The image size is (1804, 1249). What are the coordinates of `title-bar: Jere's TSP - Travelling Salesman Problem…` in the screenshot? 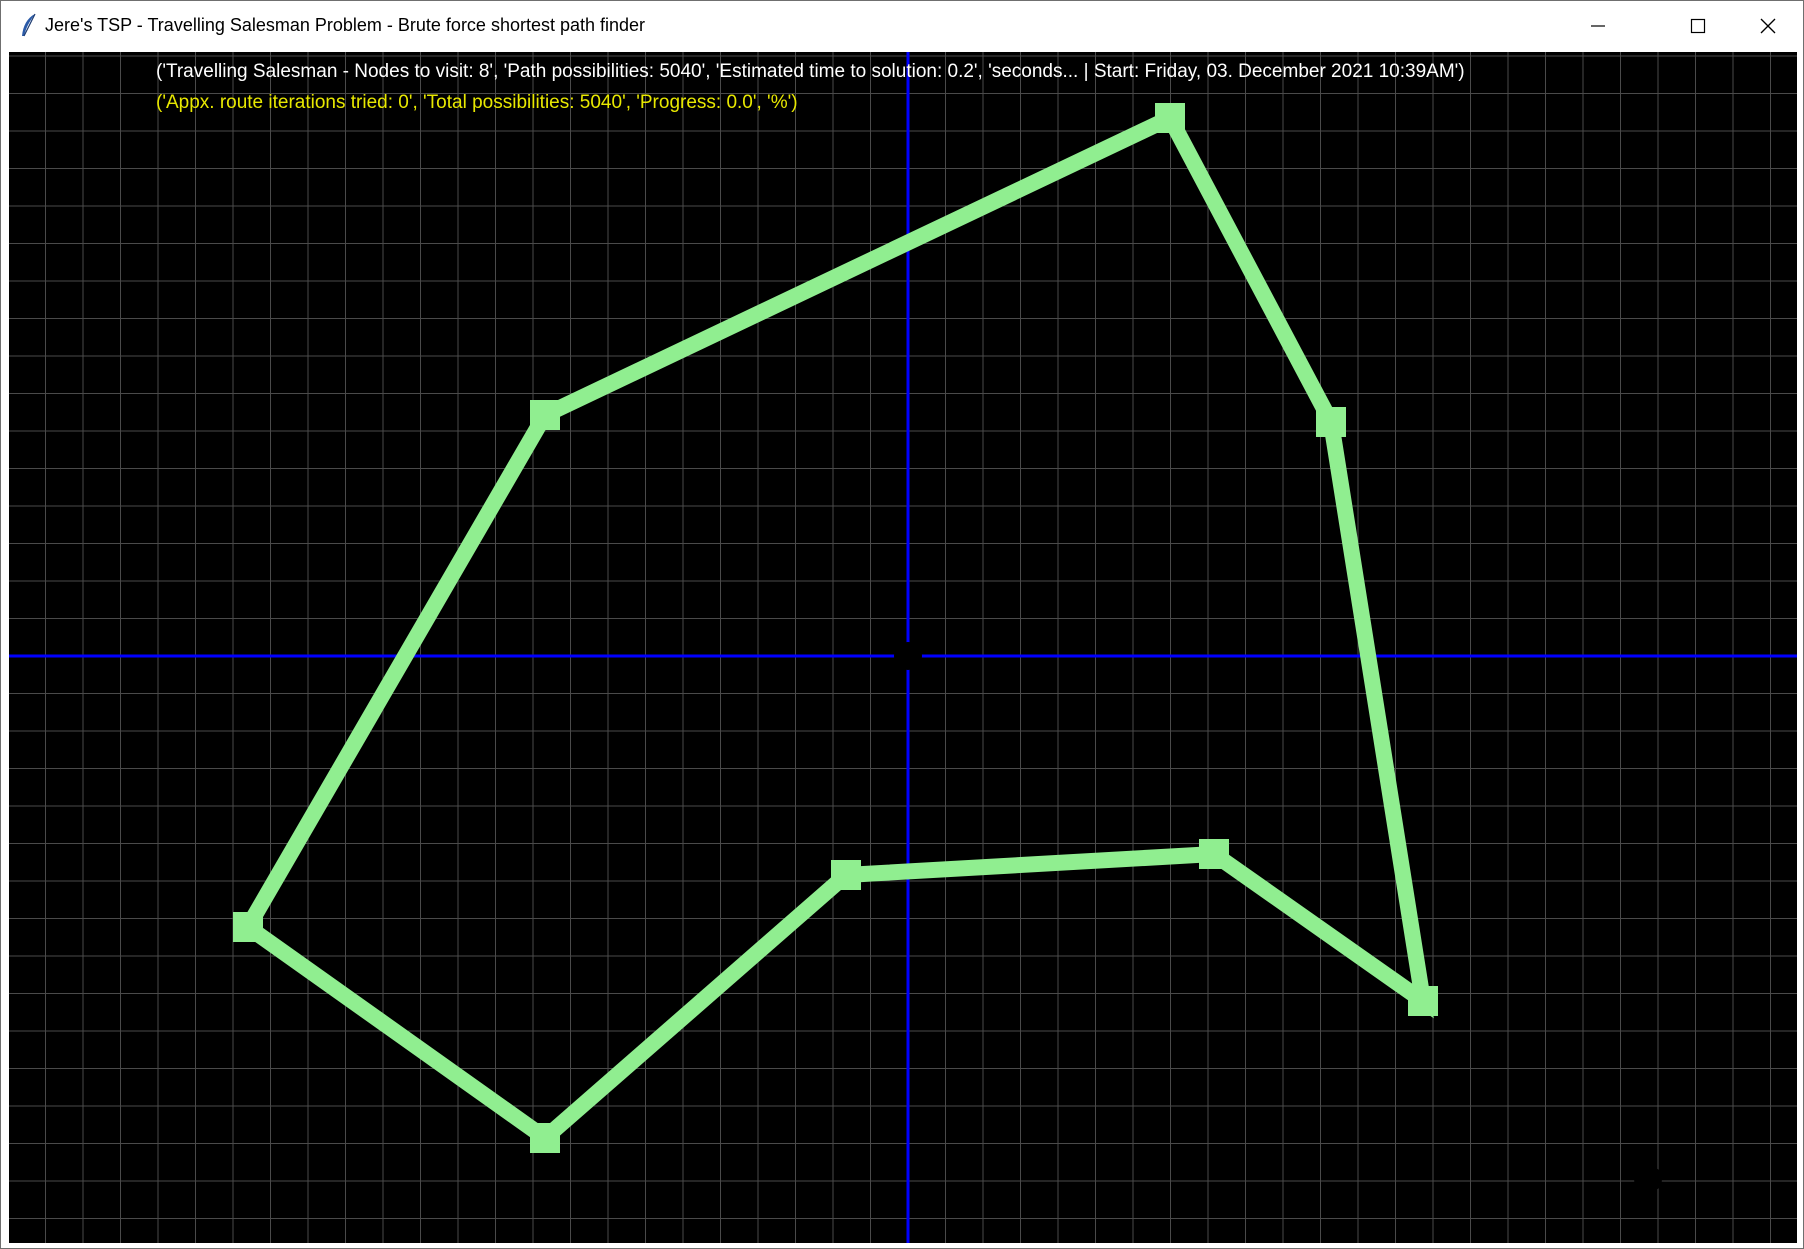 It's located at (902, 26).